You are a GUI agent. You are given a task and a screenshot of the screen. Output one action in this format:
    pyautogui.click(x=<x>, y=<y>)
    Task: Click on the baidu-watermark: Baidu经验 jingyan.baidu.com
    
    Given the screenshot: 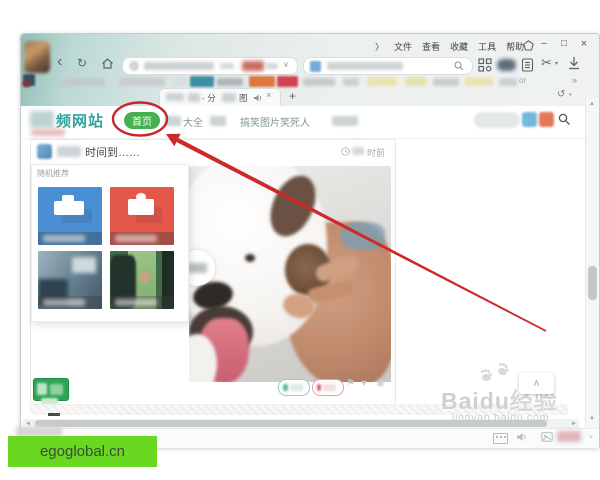 What is the action you would take?
    pyautogui.click(x=515, y=395)
    